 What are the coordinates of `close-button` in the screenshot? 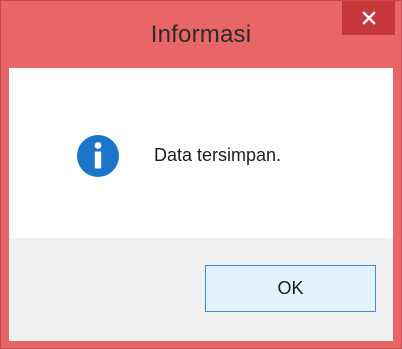 It's located at (368, 18).